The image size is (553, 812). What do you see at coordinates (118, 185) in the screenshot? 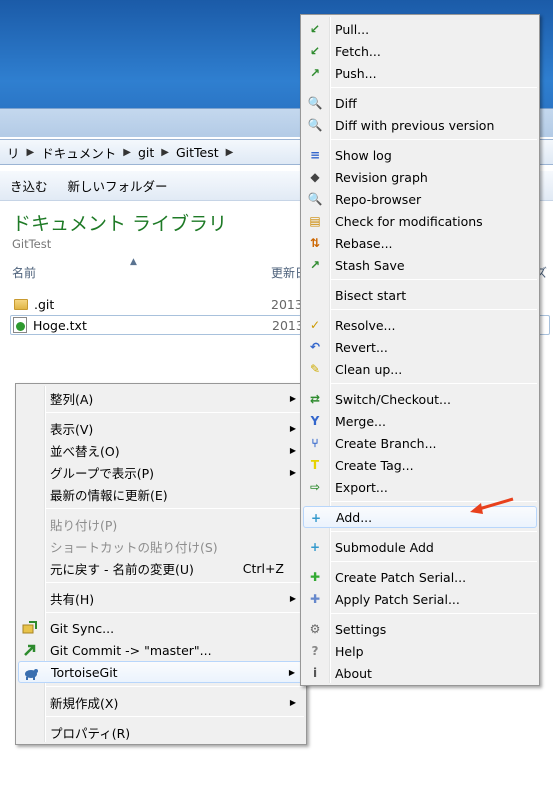
I see `new-folder-button: 新しいフォルダー` at bounding box center [118, 185].